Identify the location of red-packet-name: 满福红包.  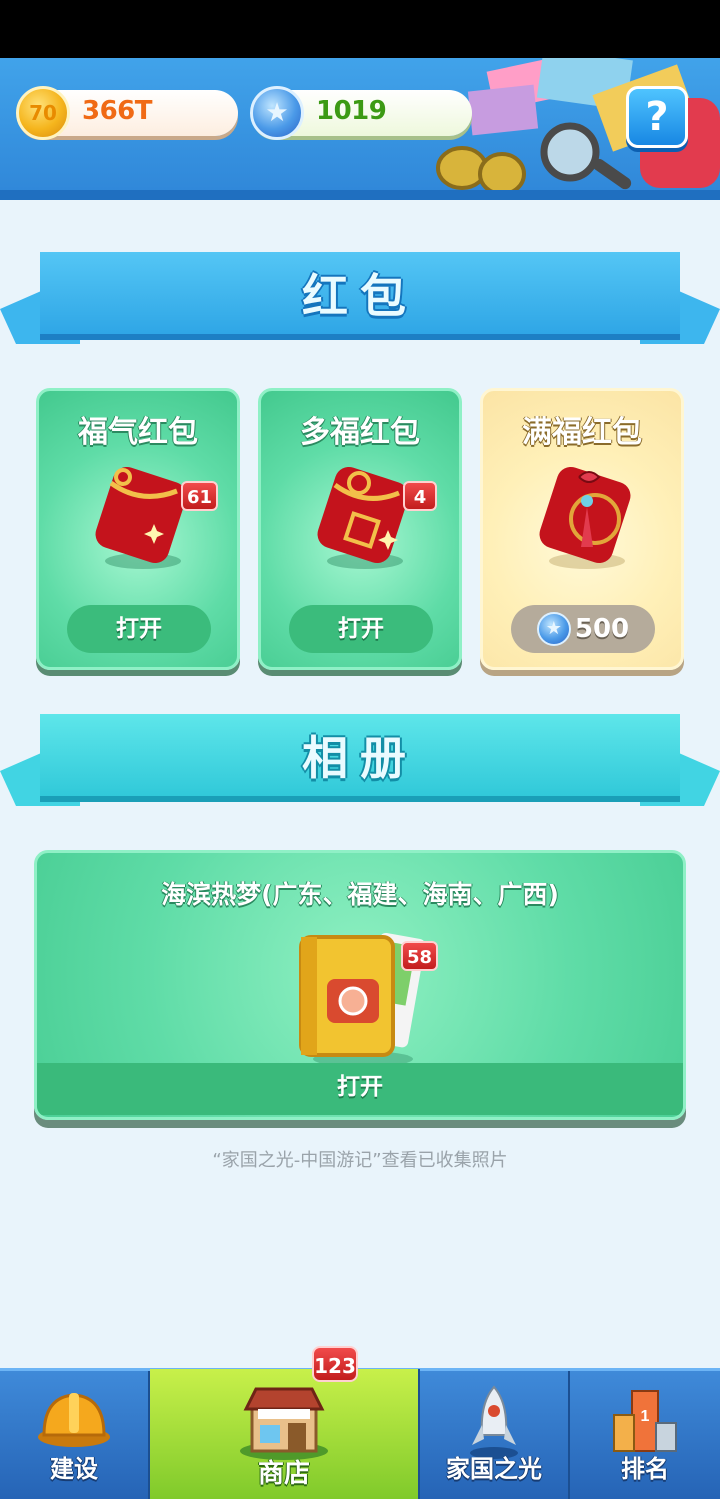
(582, 432).